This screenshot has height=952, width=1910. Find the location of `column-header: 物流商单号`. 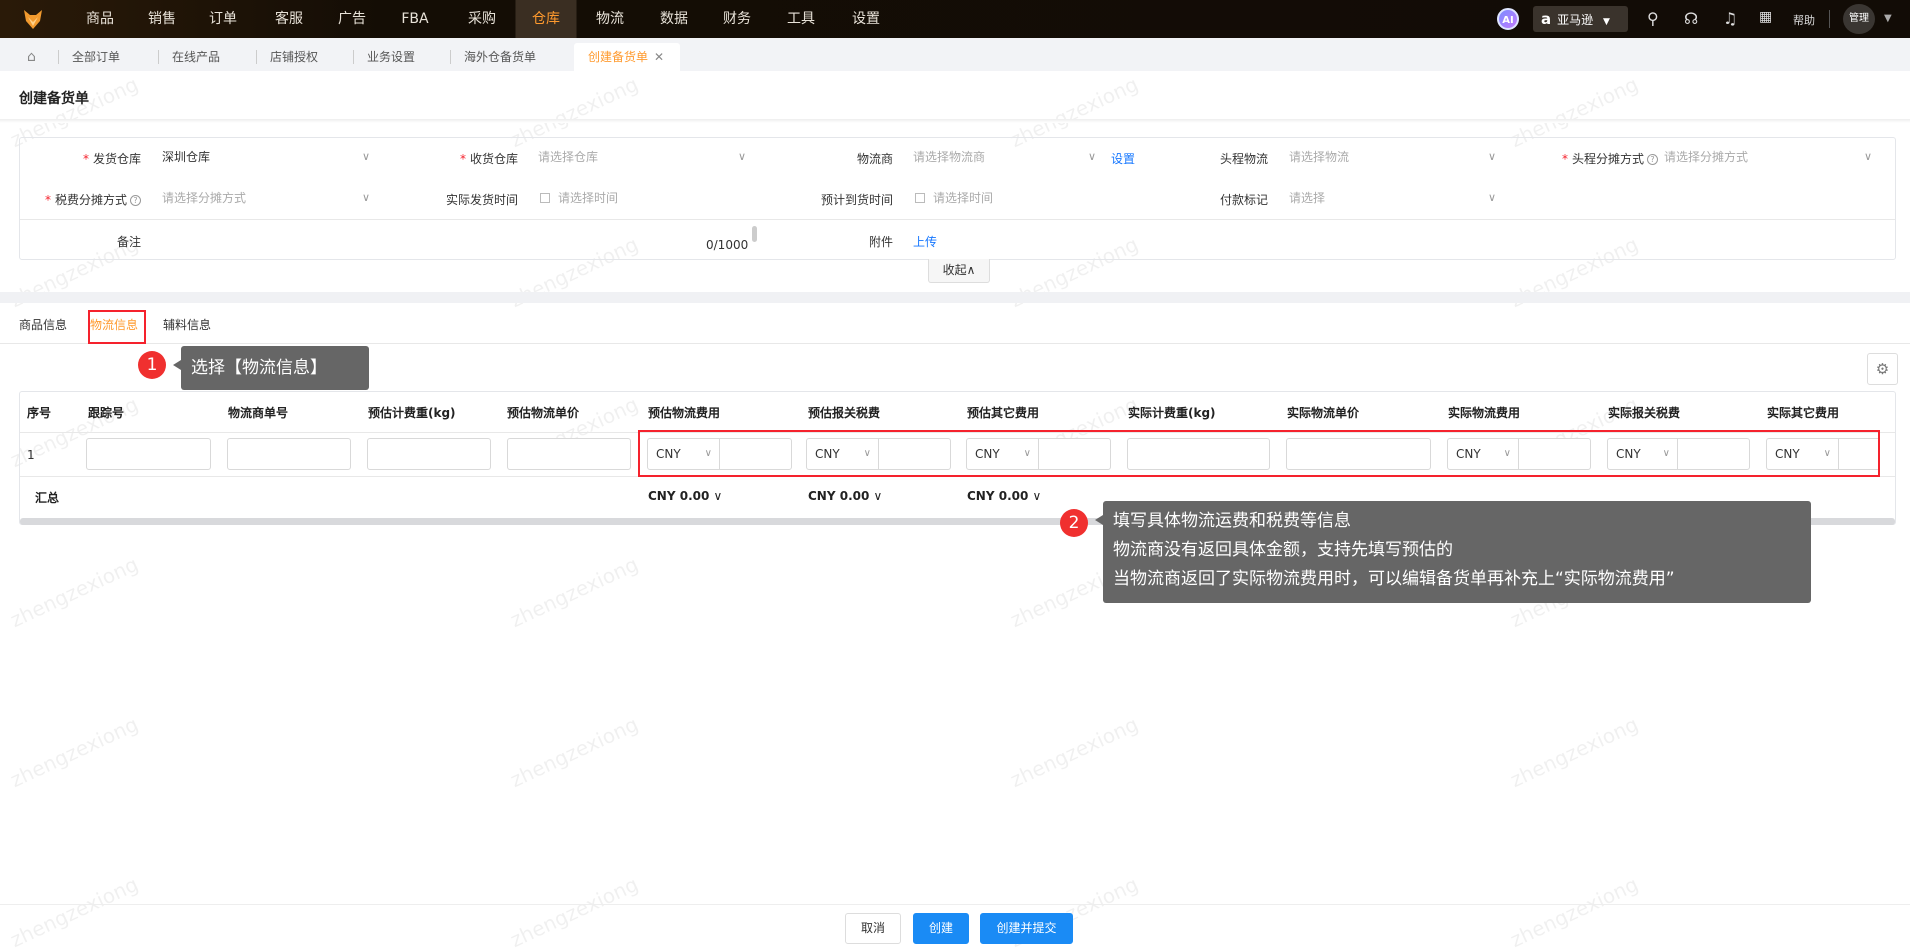

column-header: 物流商单号 is located at coordinates (258, 413).